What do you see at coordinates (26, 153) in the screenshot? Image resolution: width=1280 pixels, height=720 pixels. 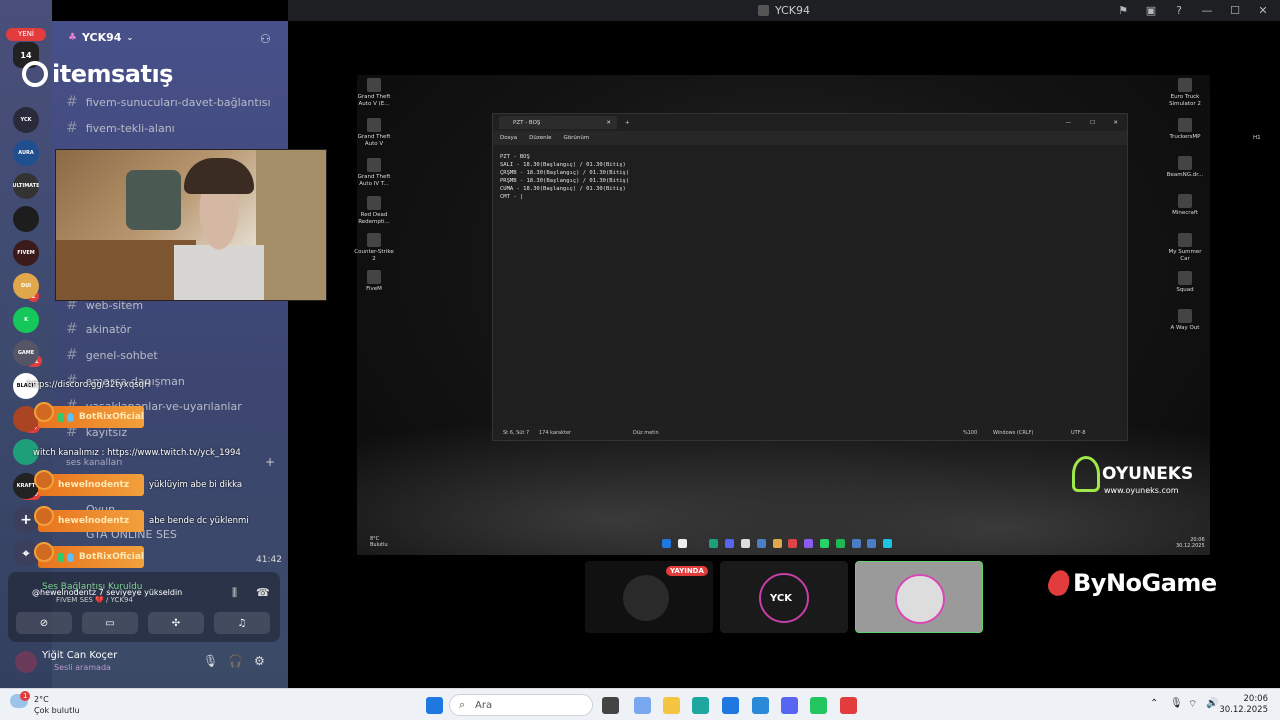 I see `server-icon: AURA` at bounding box center [26, 153].